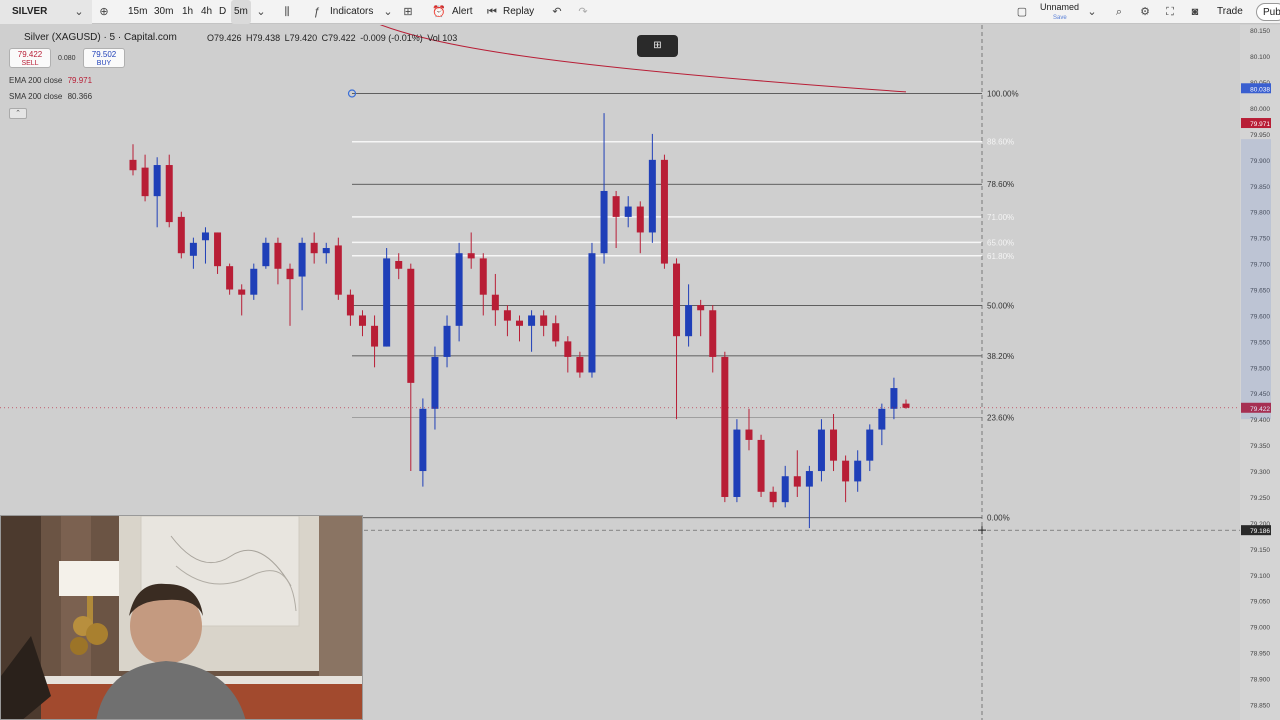 This screenshot has width=1280, height=720. Describe the element at coordinates (104, 58) in the screenshot. I see `buy-button: 79.502 BUY` at that location.